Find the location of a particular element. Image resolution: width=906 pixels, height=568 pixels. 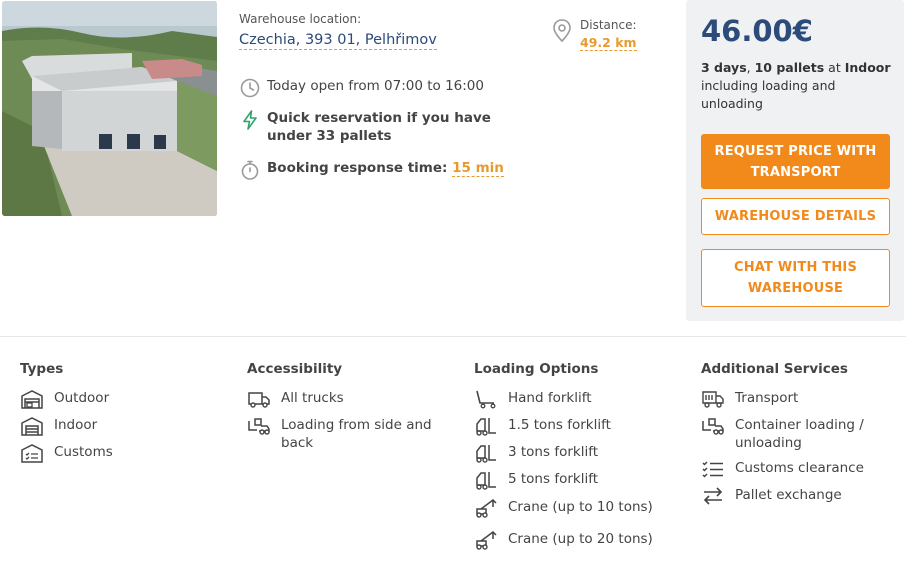

chat-button: CHAT WITH THIS WAREHOUSE is located at coordinates (795, 278).